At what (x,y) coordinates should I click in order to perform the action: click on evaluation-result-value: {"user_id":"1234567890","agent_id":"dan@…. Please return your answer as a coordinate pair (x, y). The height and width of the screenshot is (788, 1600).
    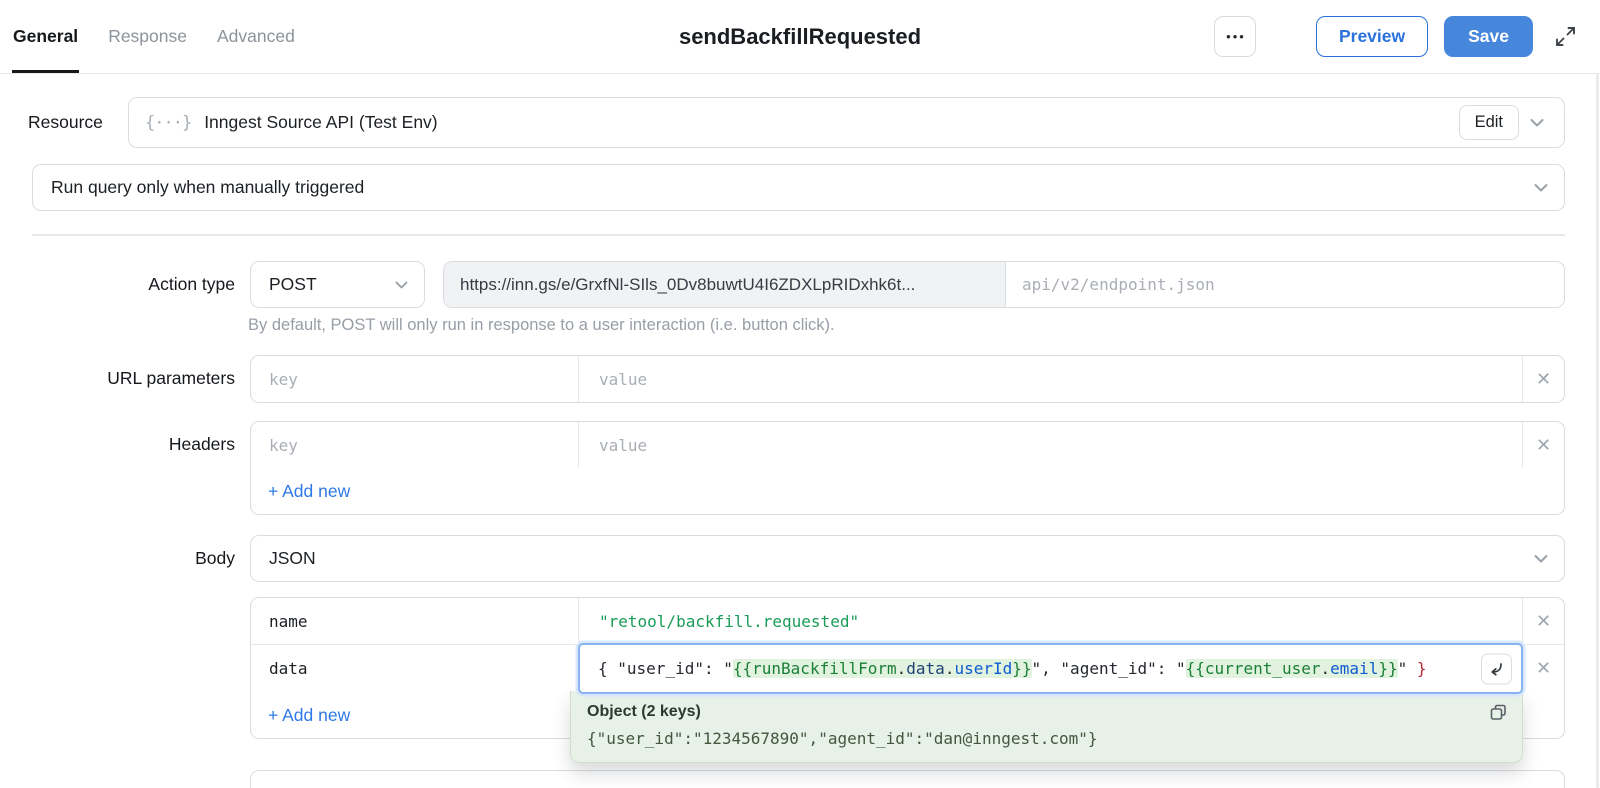
    Looking at the image, I should click on (842, 738).